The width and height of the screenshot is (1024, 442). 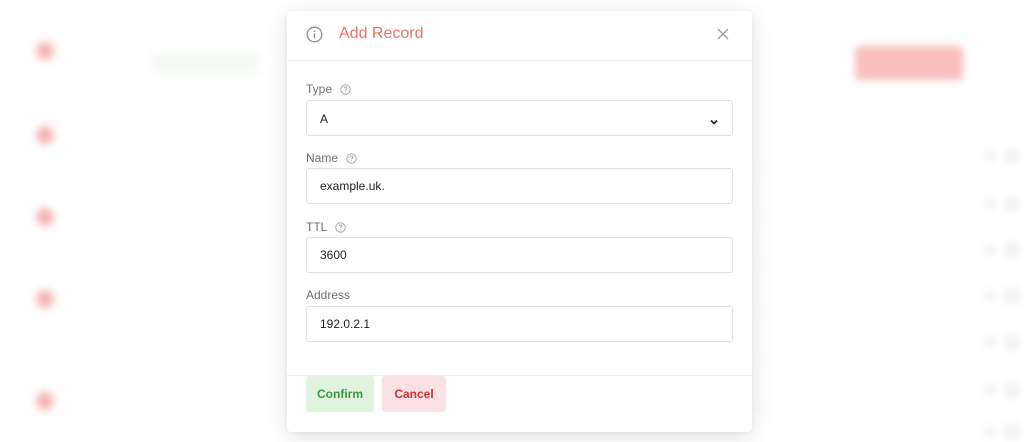 What do you see at coordinates (519, 118) in the screenshot?
I see `type-select: A` at bounding box center [519, 118].